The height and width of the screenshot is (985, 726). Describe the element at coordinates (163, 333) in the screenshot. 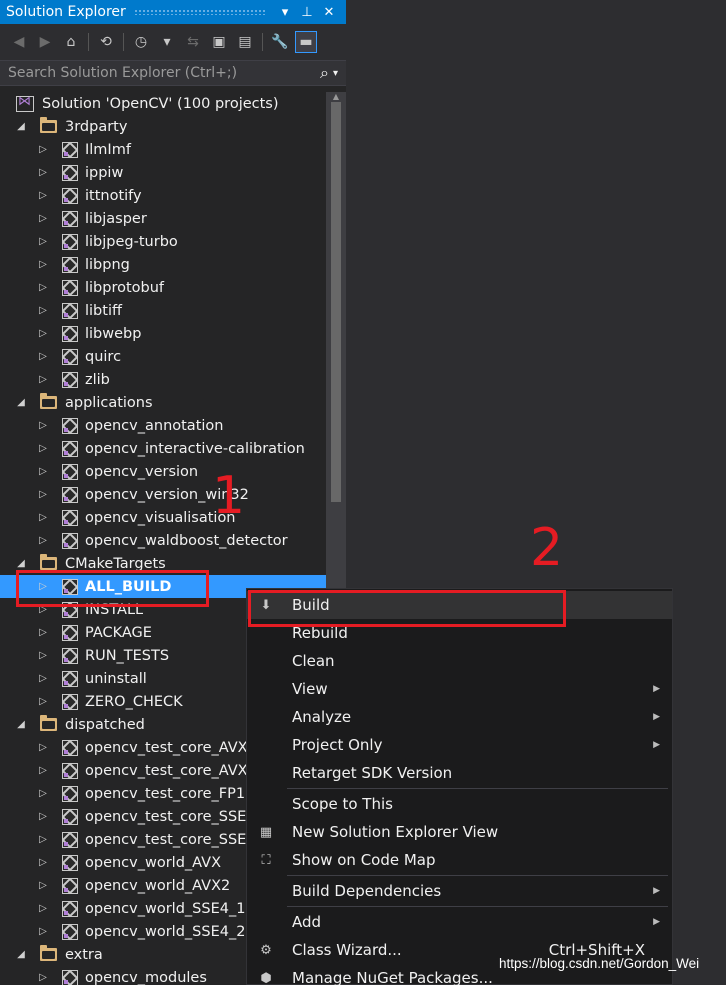

I see `tree-project-item: ▷ libwebp` at that location.